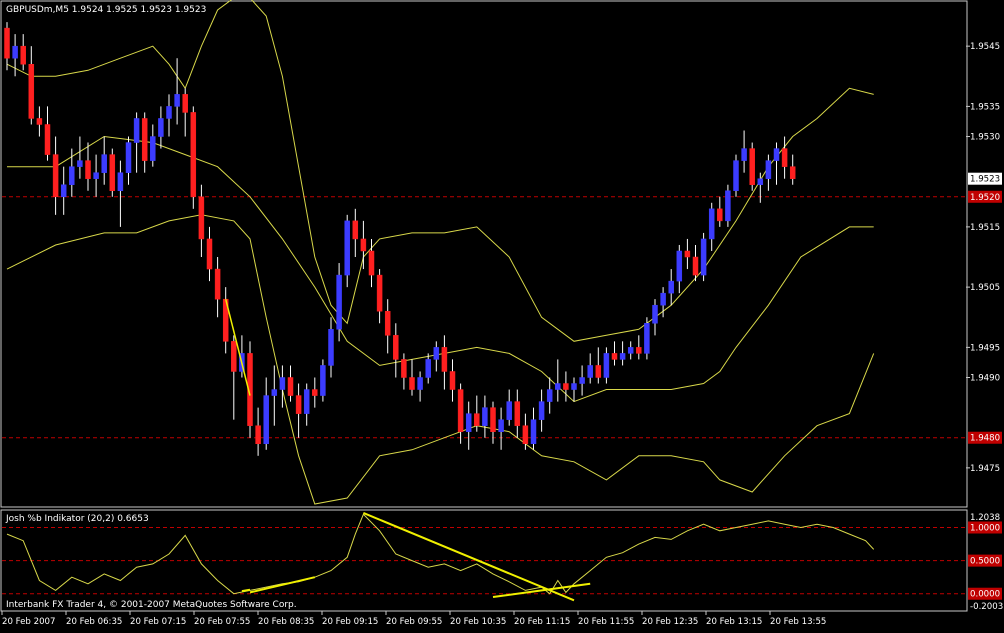 This screenshot has height=633, width=1004. Describe the element at coordinates (986, 607) in the screenshot. I see `indicator-tick-label: -0.2003` at that location.